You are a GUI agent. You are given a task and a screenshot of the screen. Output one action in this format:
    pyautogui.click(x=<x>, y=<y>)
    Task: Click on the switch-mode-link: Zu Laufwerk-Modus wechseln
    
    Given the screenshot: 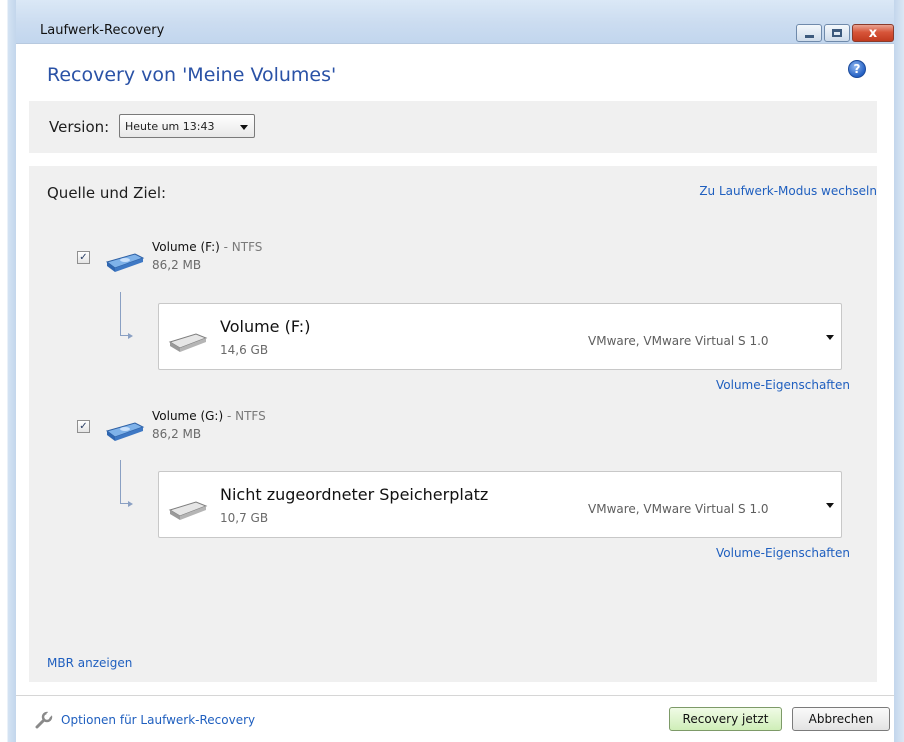 What is the action you would take?
    pyautogui.click(x=788, y=191)
    